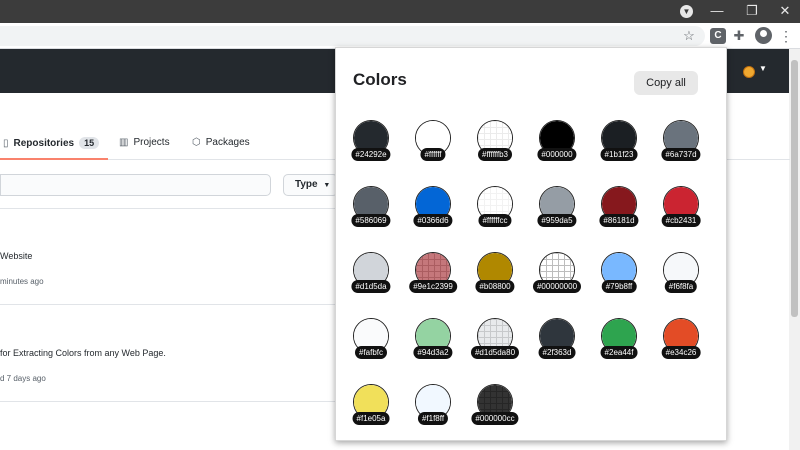  Describe the element at coordinates (371, 409) in the screenshot. I see `color-swatch: #f1e05a` at that location.